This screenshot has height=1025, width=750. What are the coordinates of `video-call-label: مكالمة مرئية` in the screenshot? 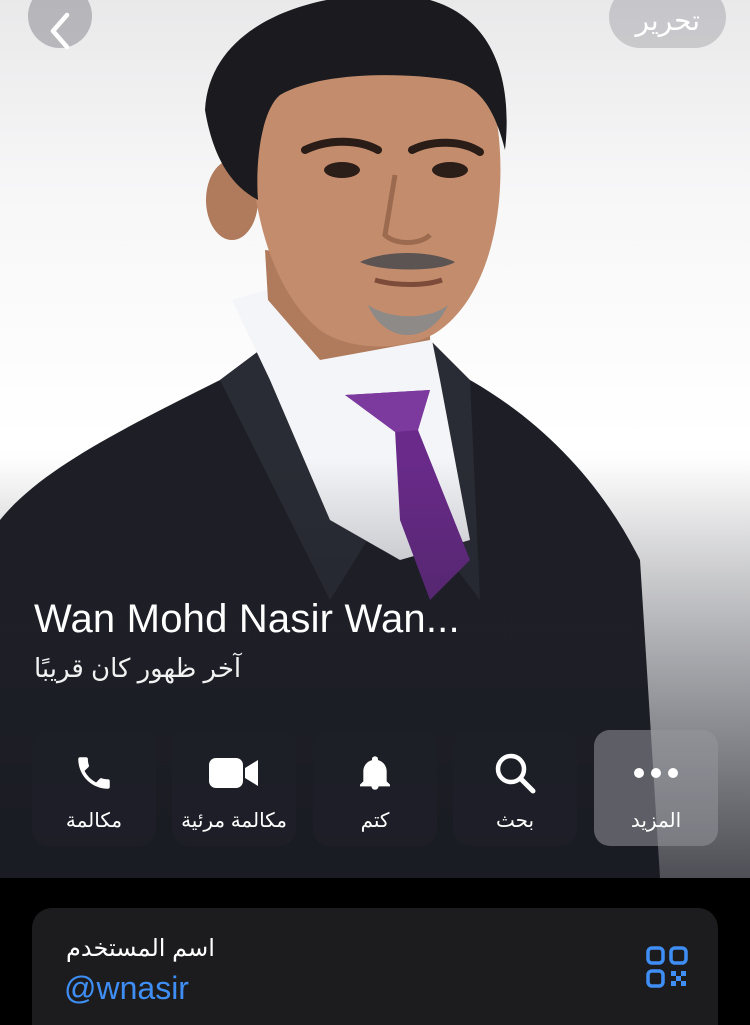 It's located at (234, 821).